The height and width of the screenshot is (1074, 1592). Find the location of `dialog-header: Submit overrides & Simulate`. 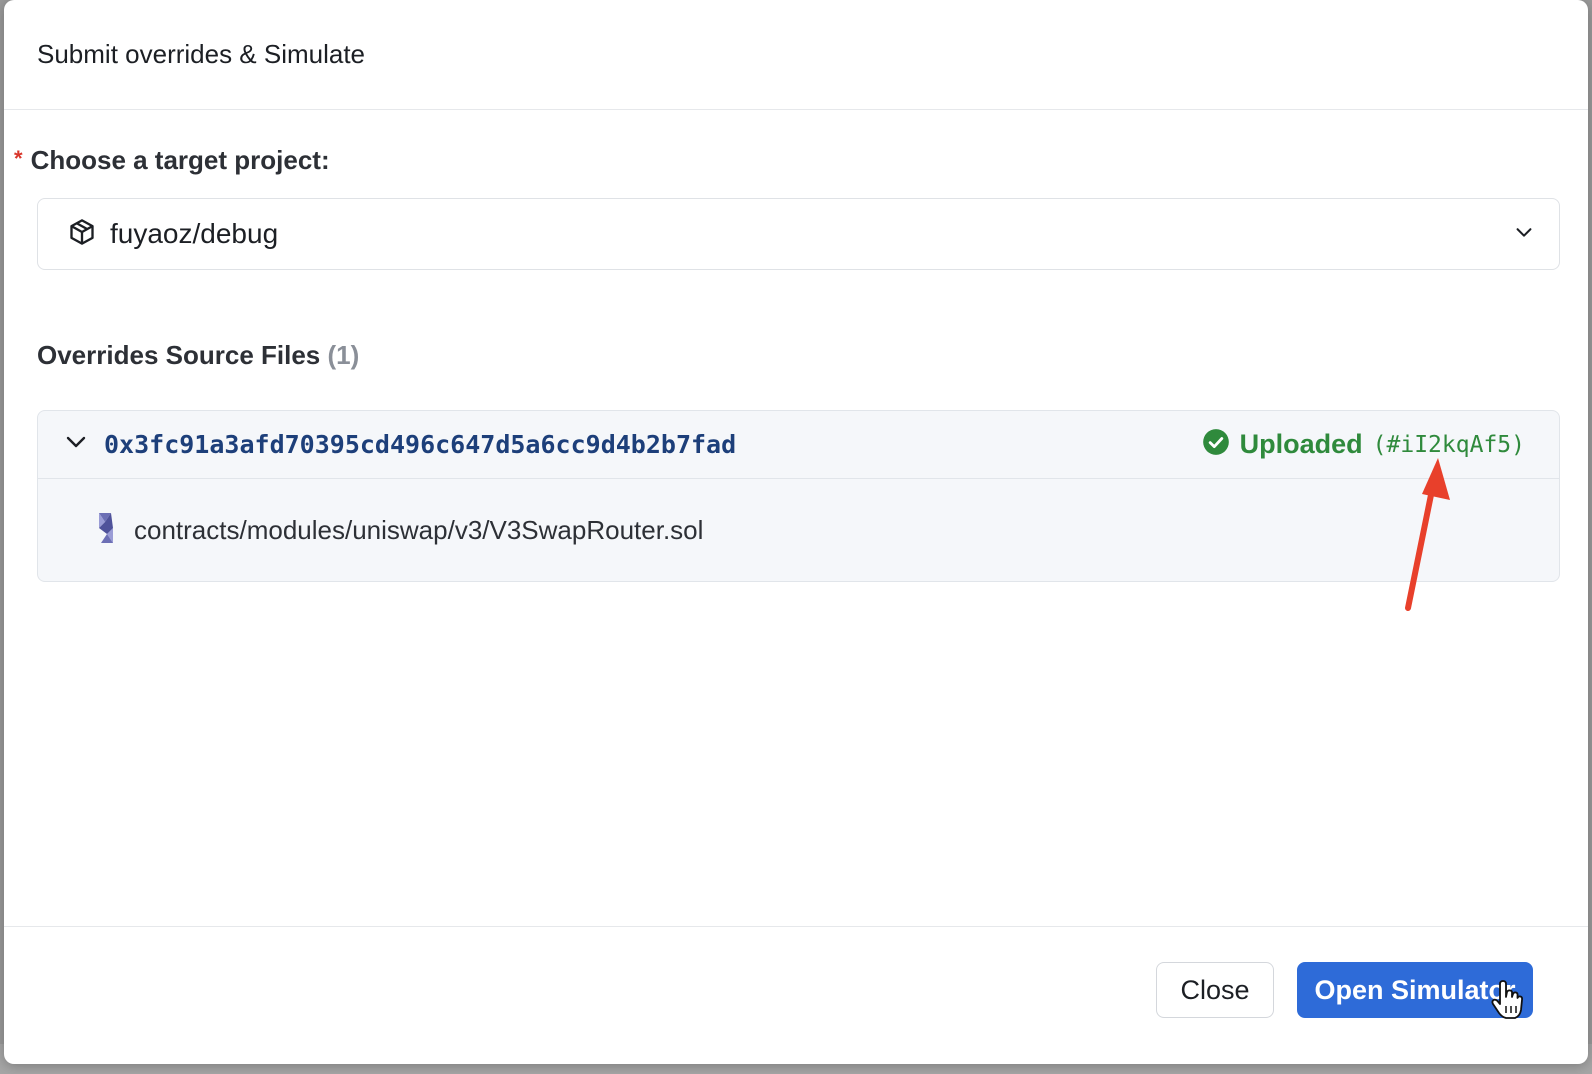

dialog-header: Submit overrides & Simulate is located at coordinates (796, 55).